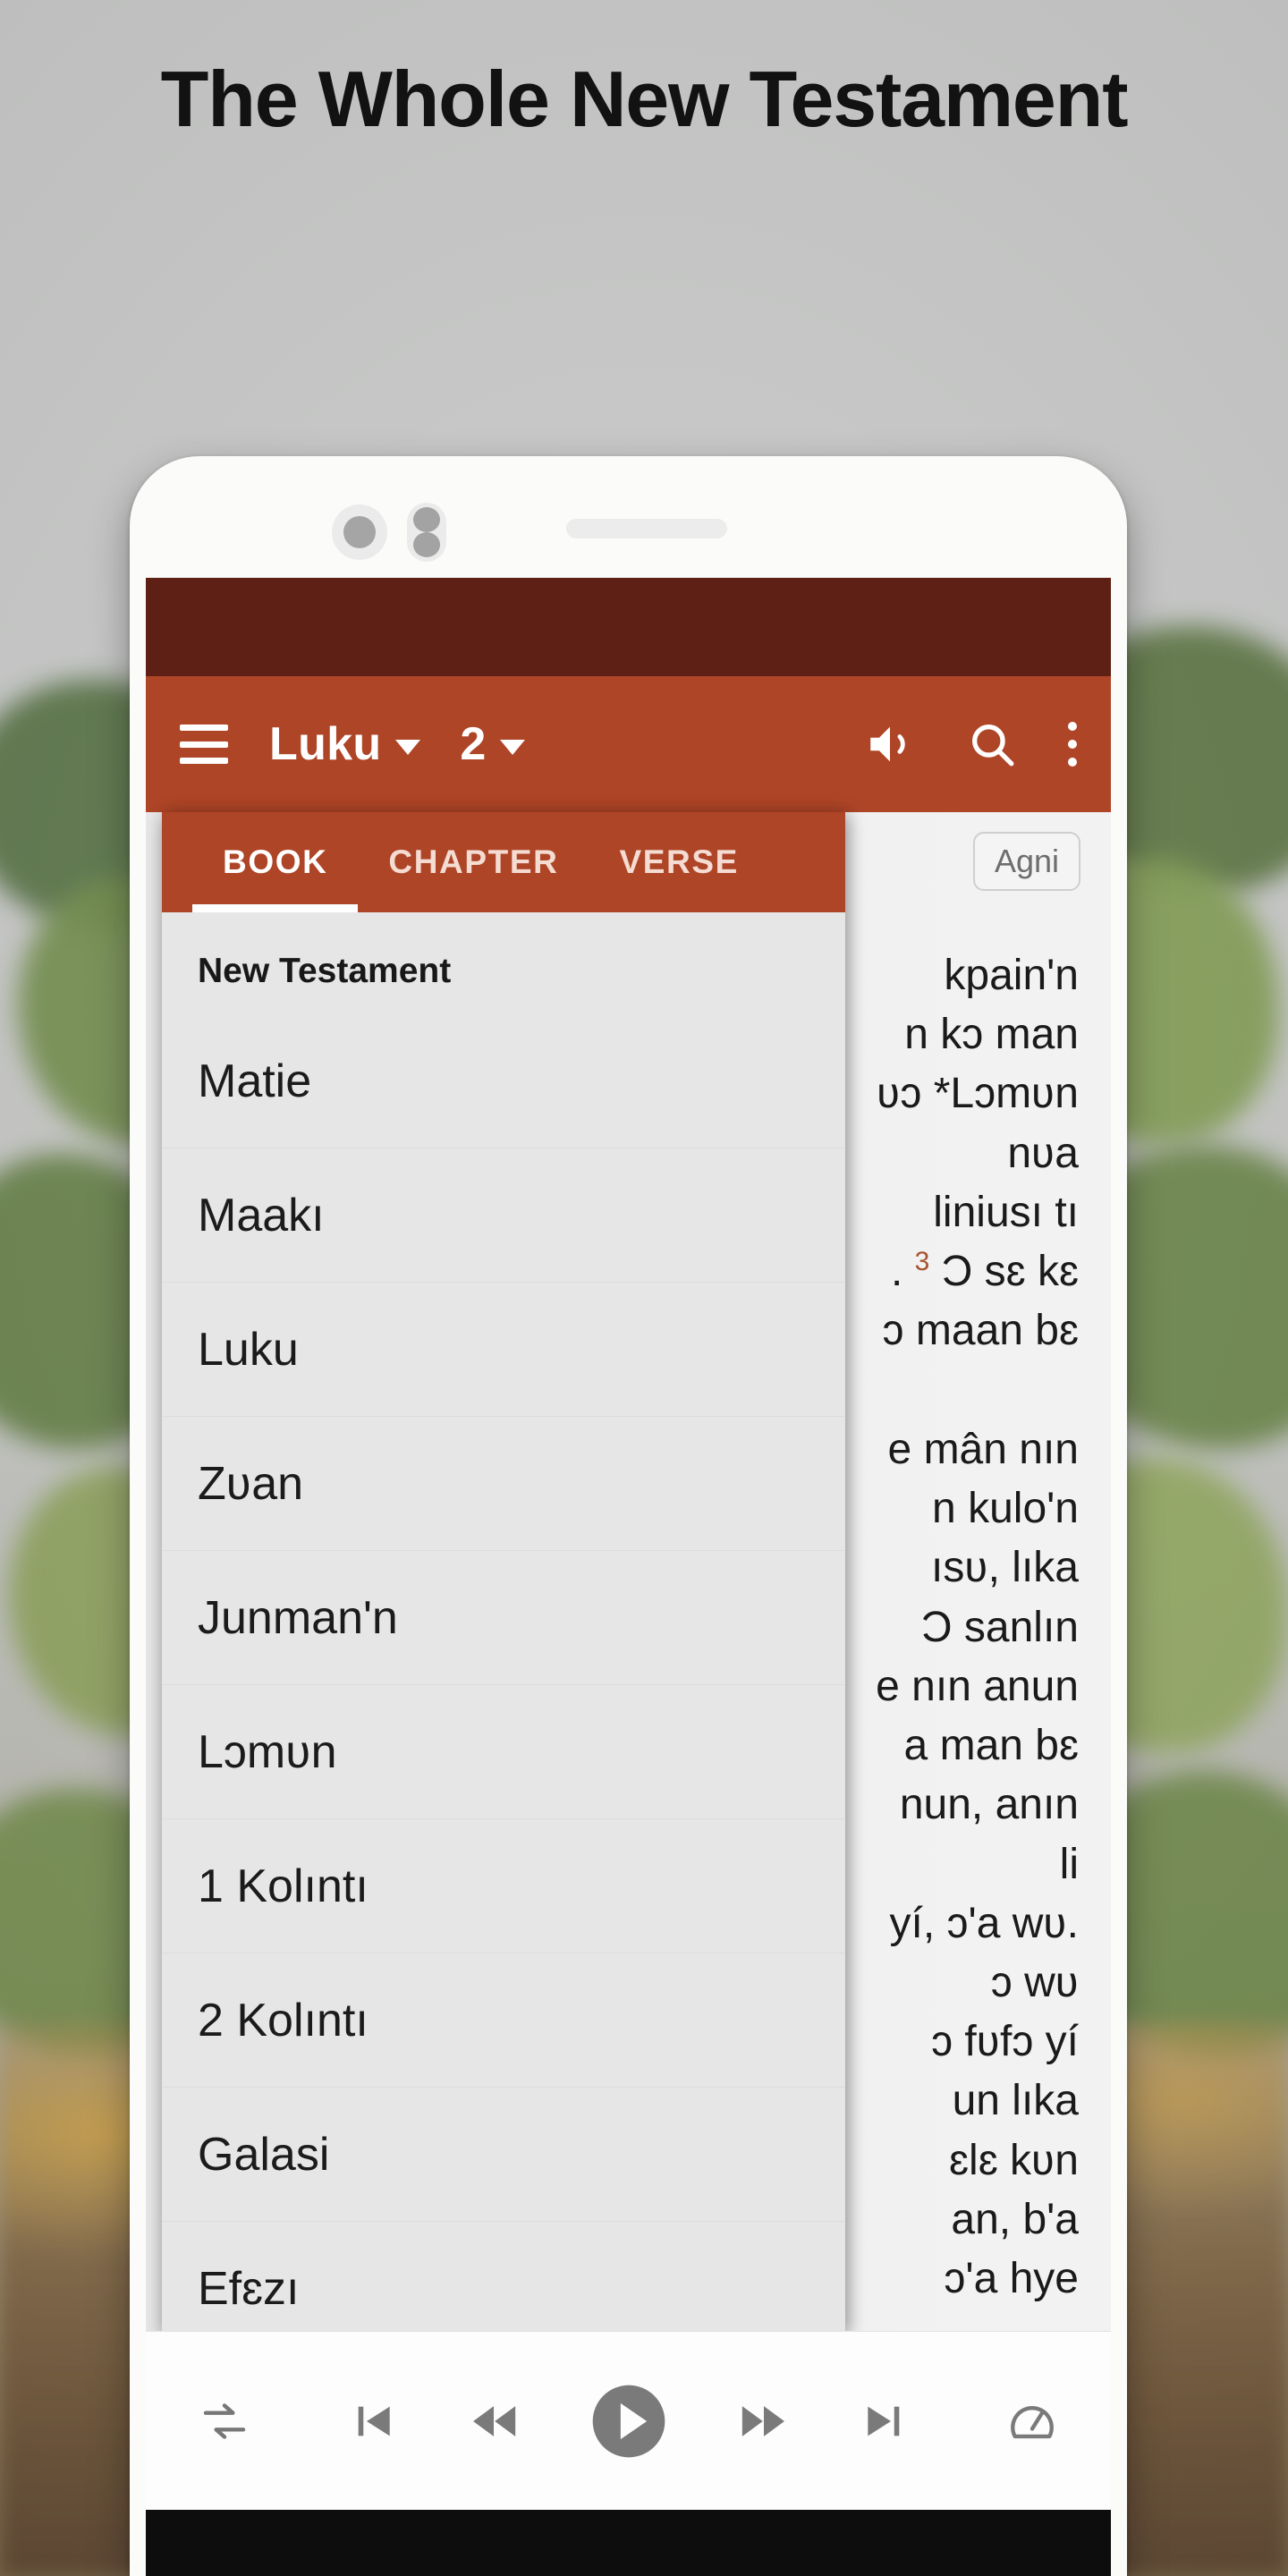 The image size is (1288, 2576). I want to click on player-left-slot, so click(224, 2421).